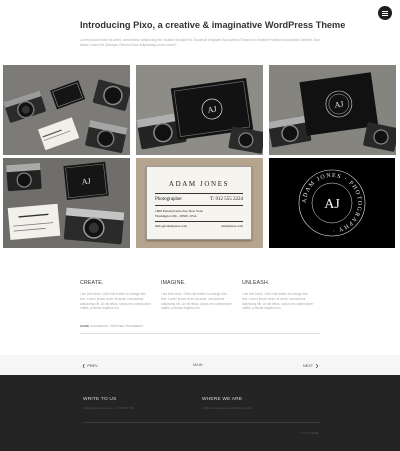 The height and width of the screenshot is (451, 400). Describe the element at coordinates (256, 283) in the screenshot. I see `feature-title: UNLEASH.` at that location.